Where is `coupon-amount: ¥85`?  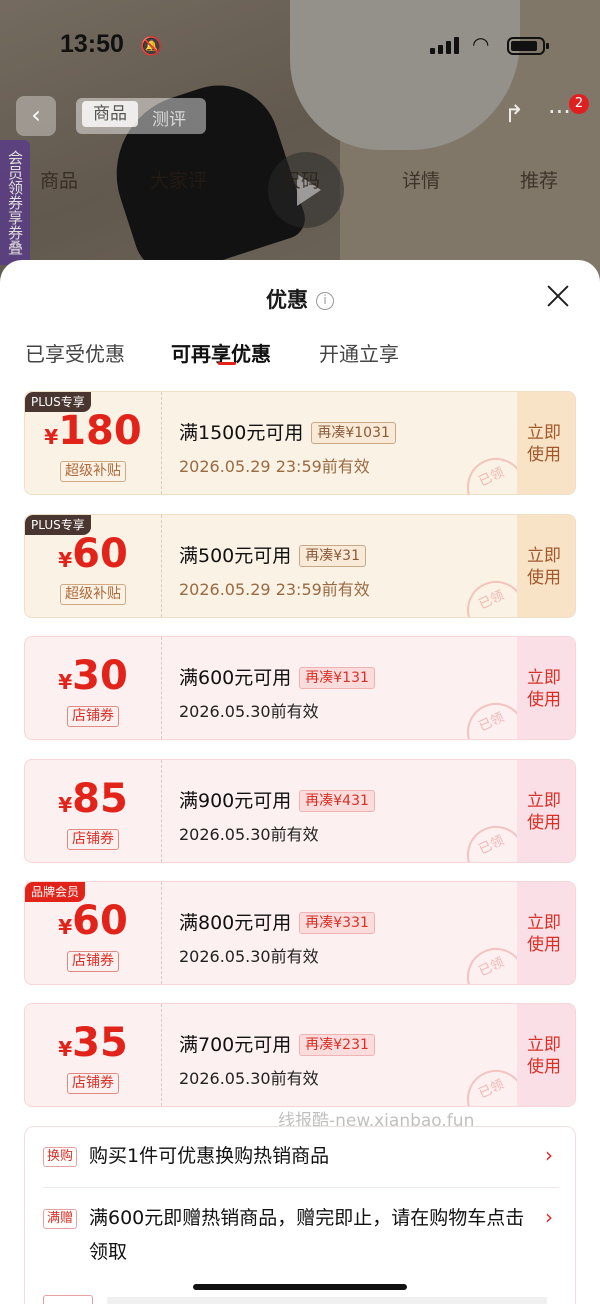
coupon-amount: ¥85 is located at coordinates (93, 799).